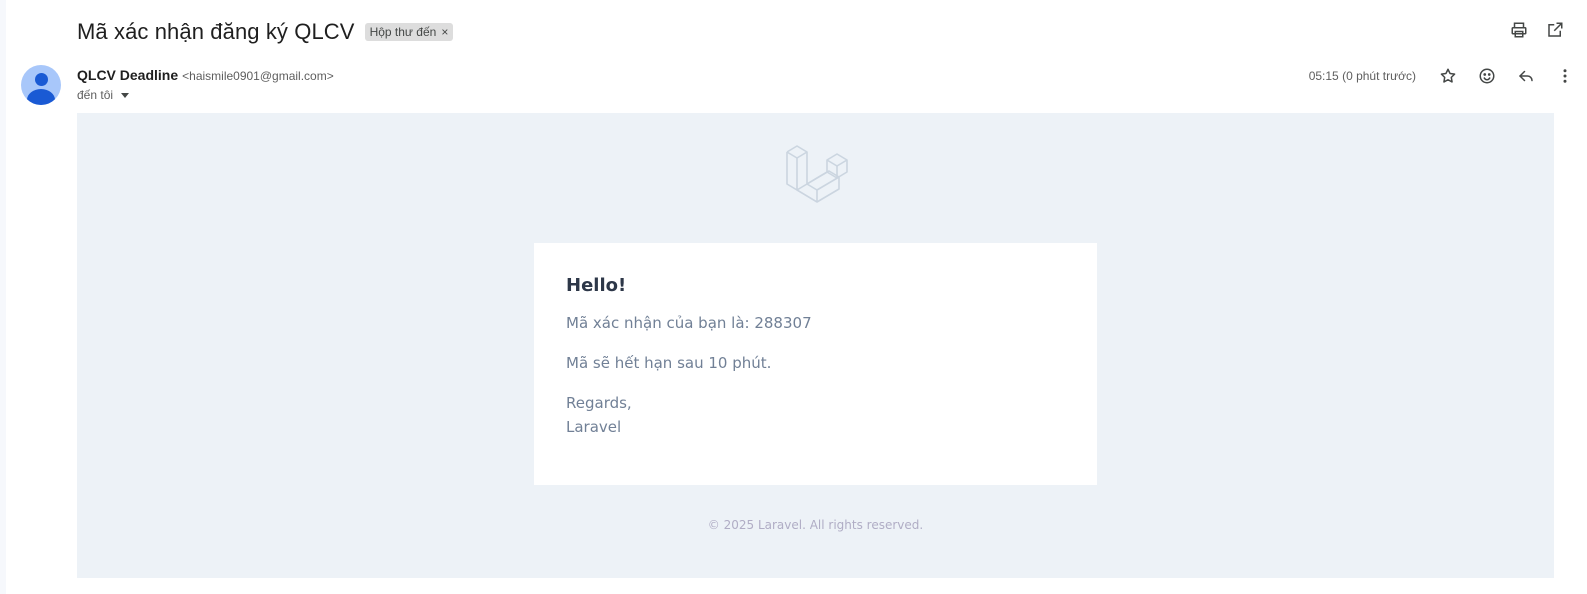  I want to click on open-in-new-icon, so click(1555, 30).